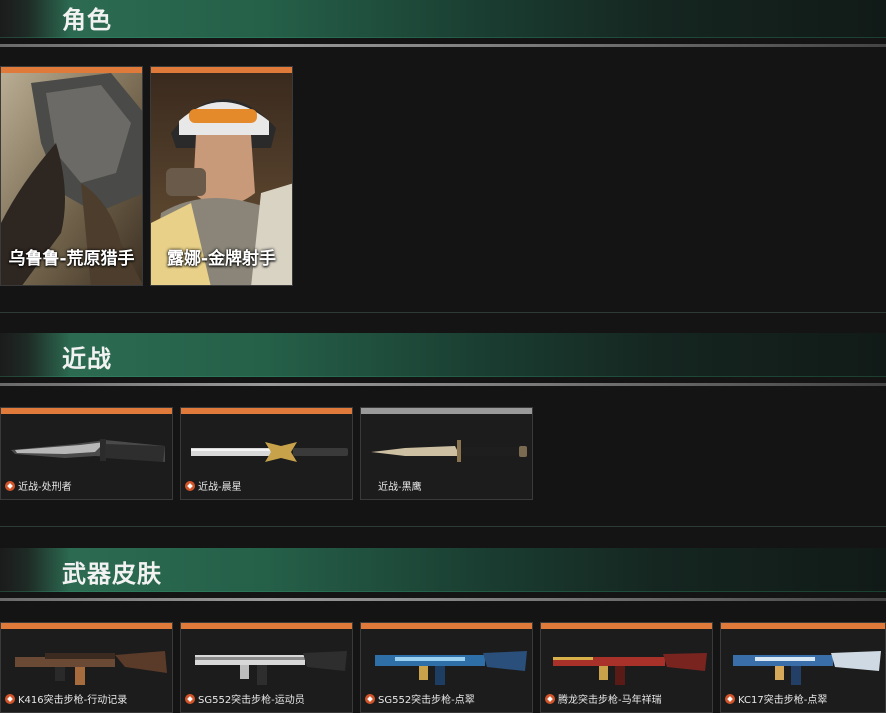 The image size is (886, 713). Describe the element at coordinates (426, 700) in the screenshot. I see `item-name: SG552突击步枪-点翠` at that location.